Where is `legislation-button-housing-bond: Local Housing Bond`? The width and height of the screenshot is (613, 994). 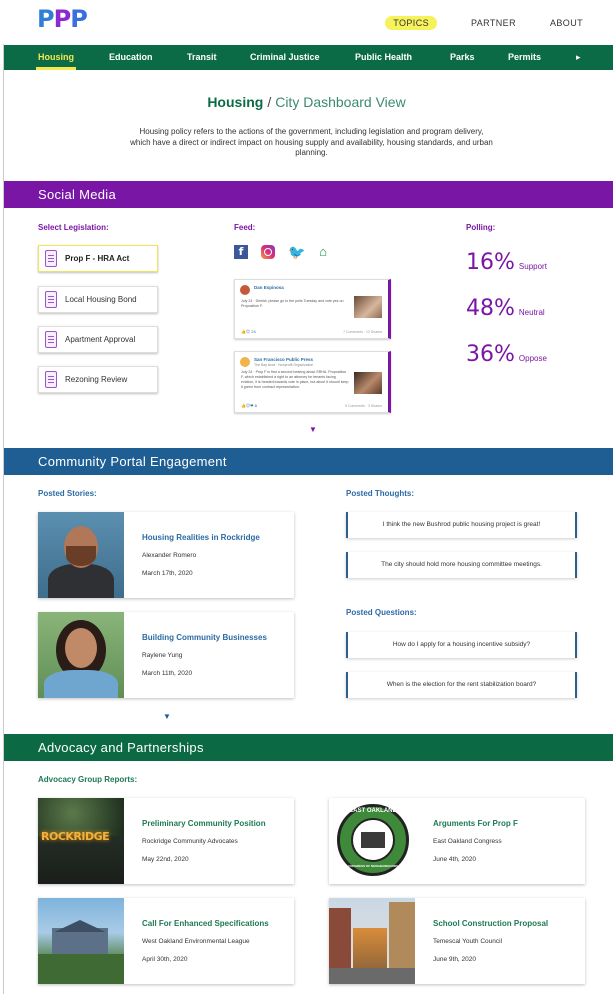
legislation-button-housing-bond: Local Housing Bond is located at coordinates (98, 299).